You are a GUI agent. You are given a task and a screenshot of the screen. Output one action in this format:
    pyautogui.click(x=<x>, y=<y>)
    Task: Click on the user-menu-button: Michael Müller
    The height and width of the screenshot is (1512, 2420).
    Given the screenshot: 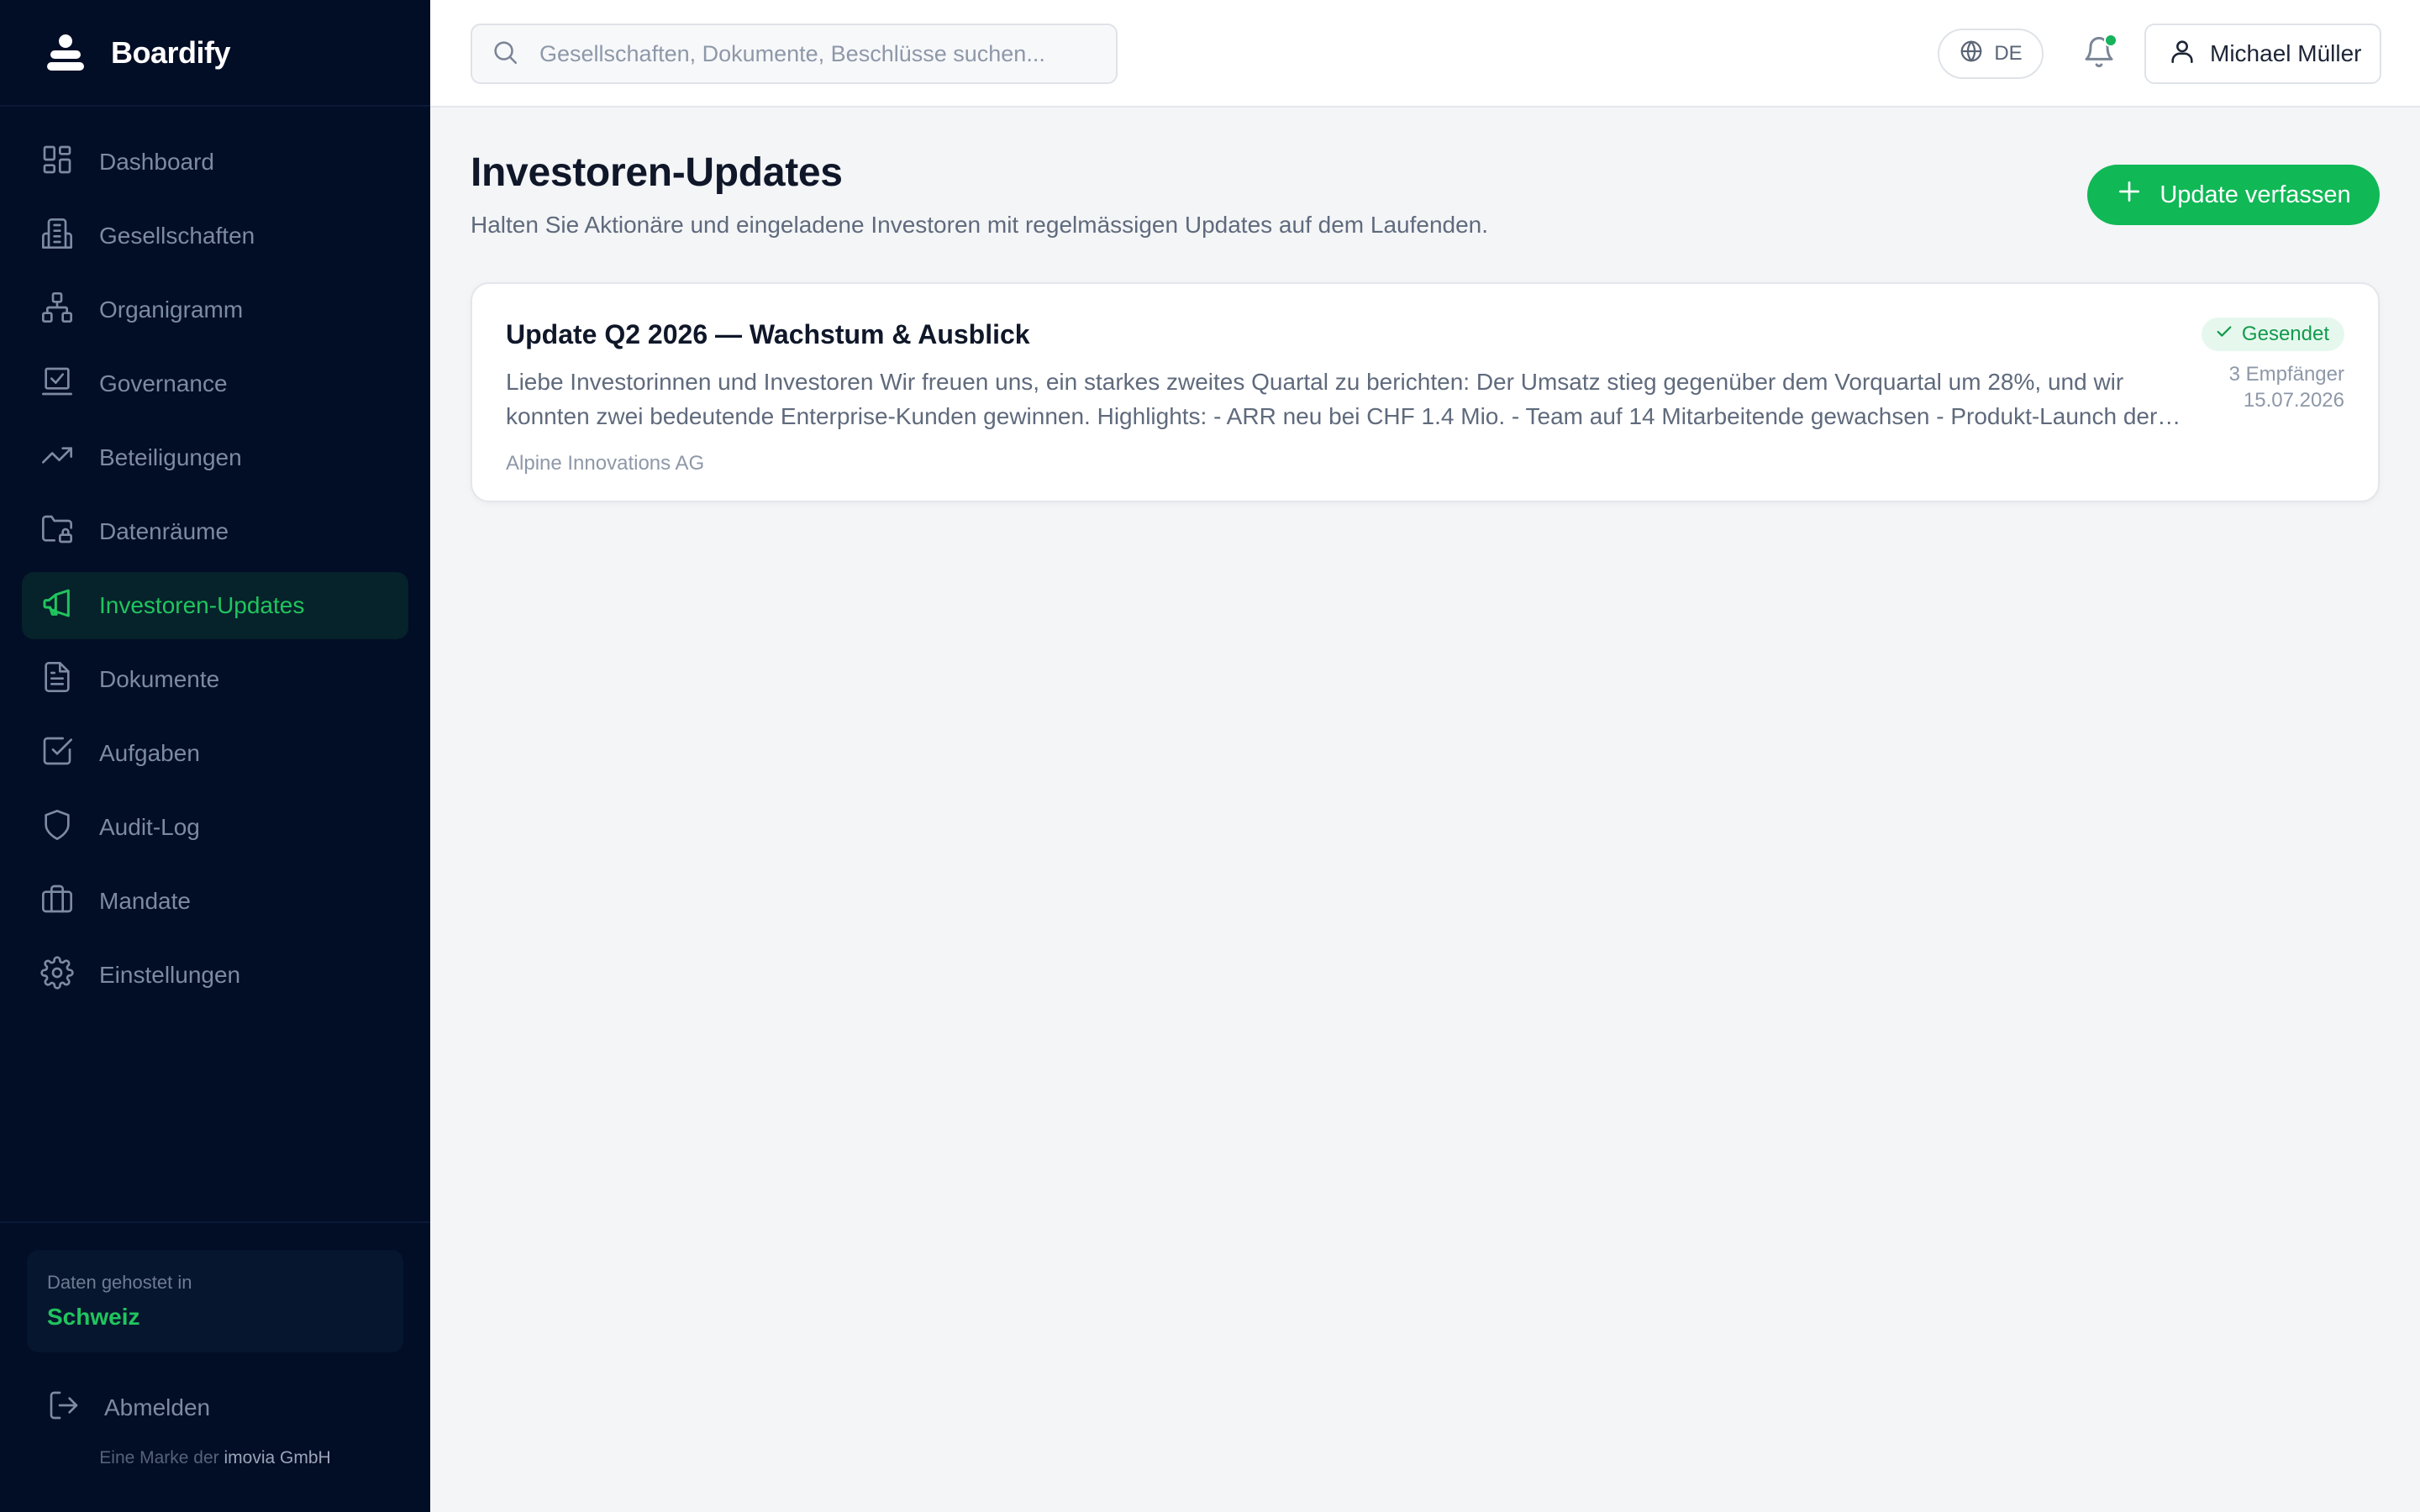 What is the action you would take?
    pyautogui.click(x=2263, y=54)
    